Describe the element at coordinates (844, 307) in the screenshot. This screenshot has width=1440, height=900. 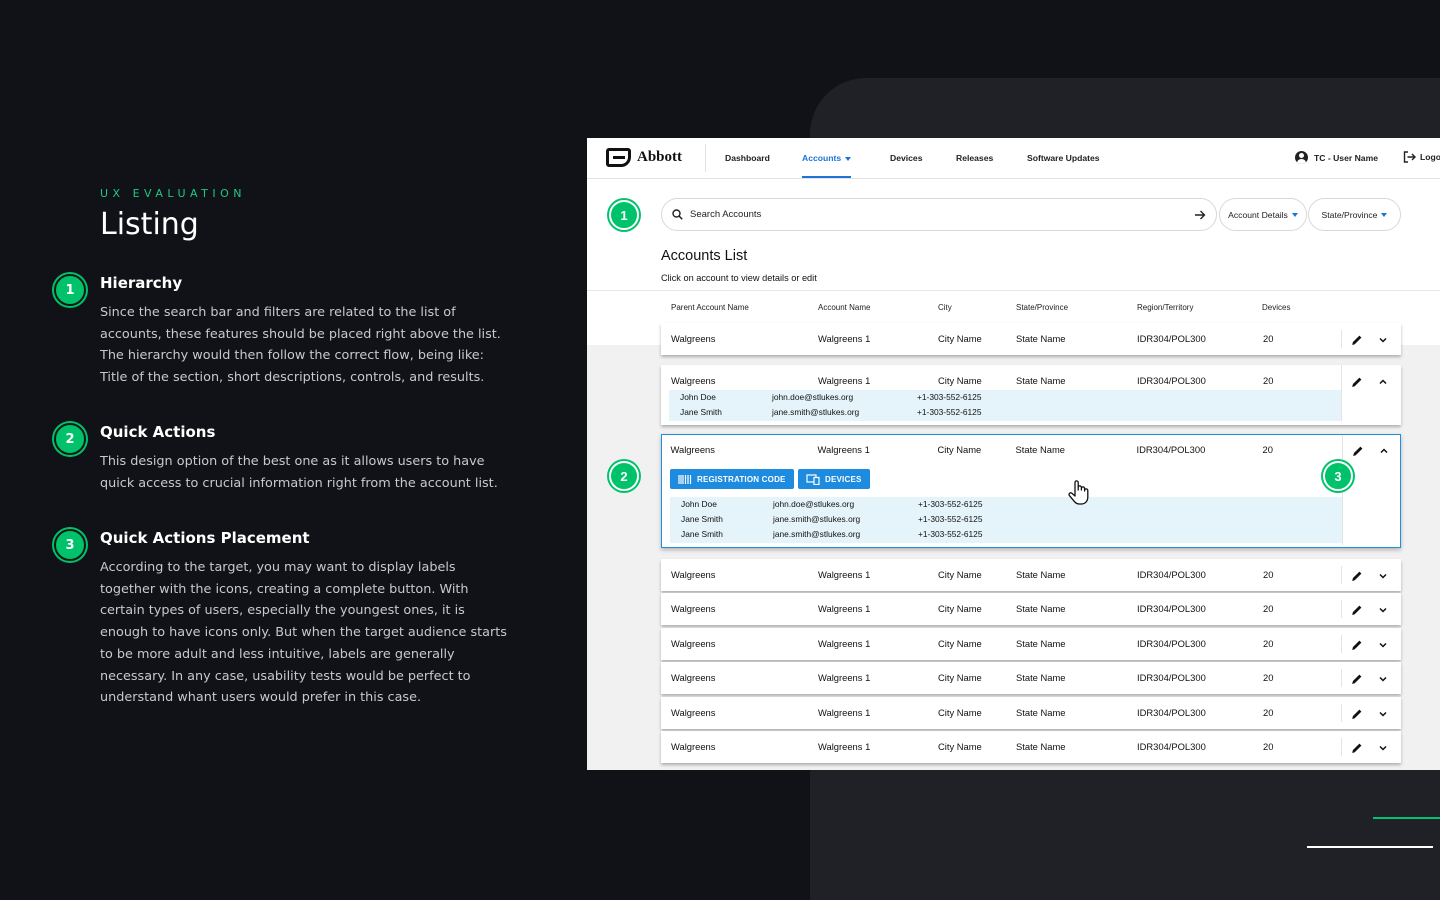
I see `column-header: Account Name` at that location.